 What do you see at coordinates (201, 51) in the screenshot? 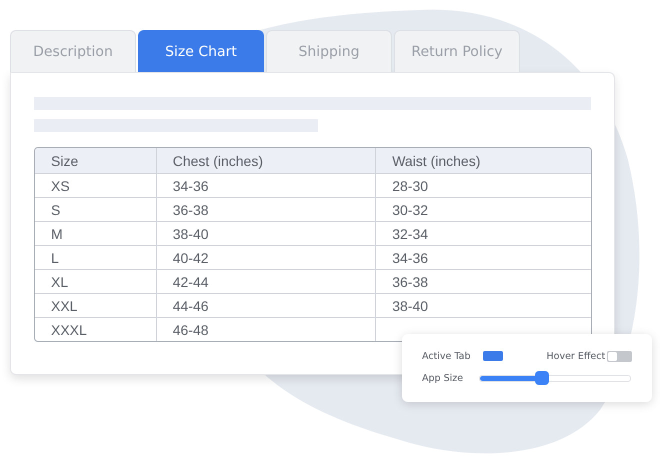
I see `tab: Size Chart` at bounding box center [201, 51].